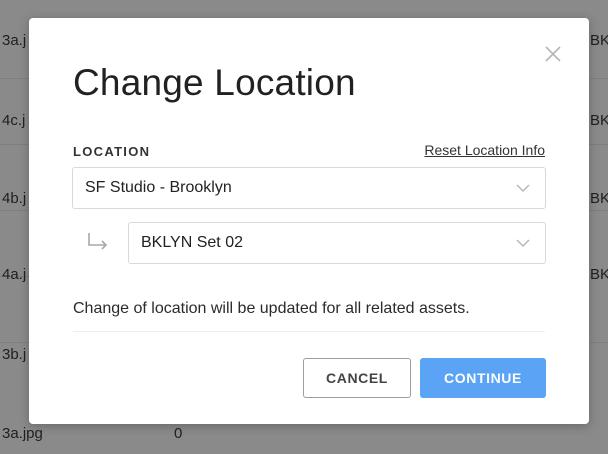  Describe the element at coordinates (309, 188) in the screenshot. I see `location-select: SF Studio - Brooklyn` at that location.